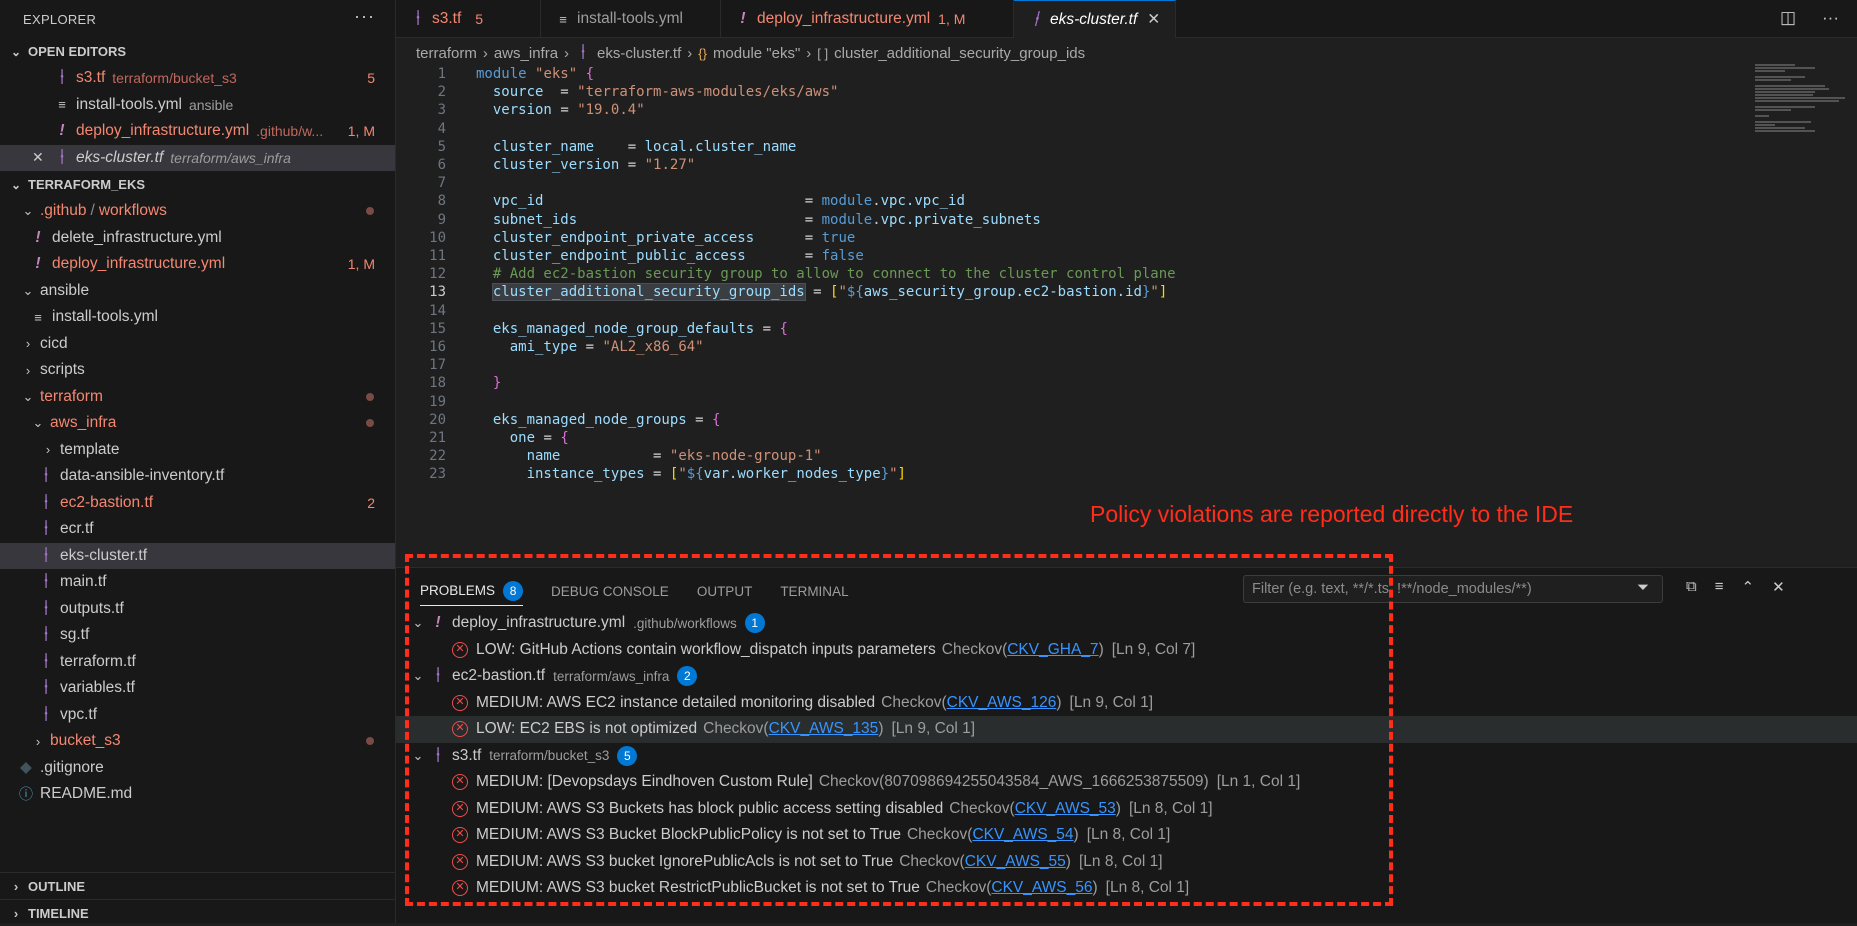 The image size is (1857, 926). Describe the element at coordinates (197, 794) in the screenshot. I see `tree-file-readme: ⓘ README.md` at that location.